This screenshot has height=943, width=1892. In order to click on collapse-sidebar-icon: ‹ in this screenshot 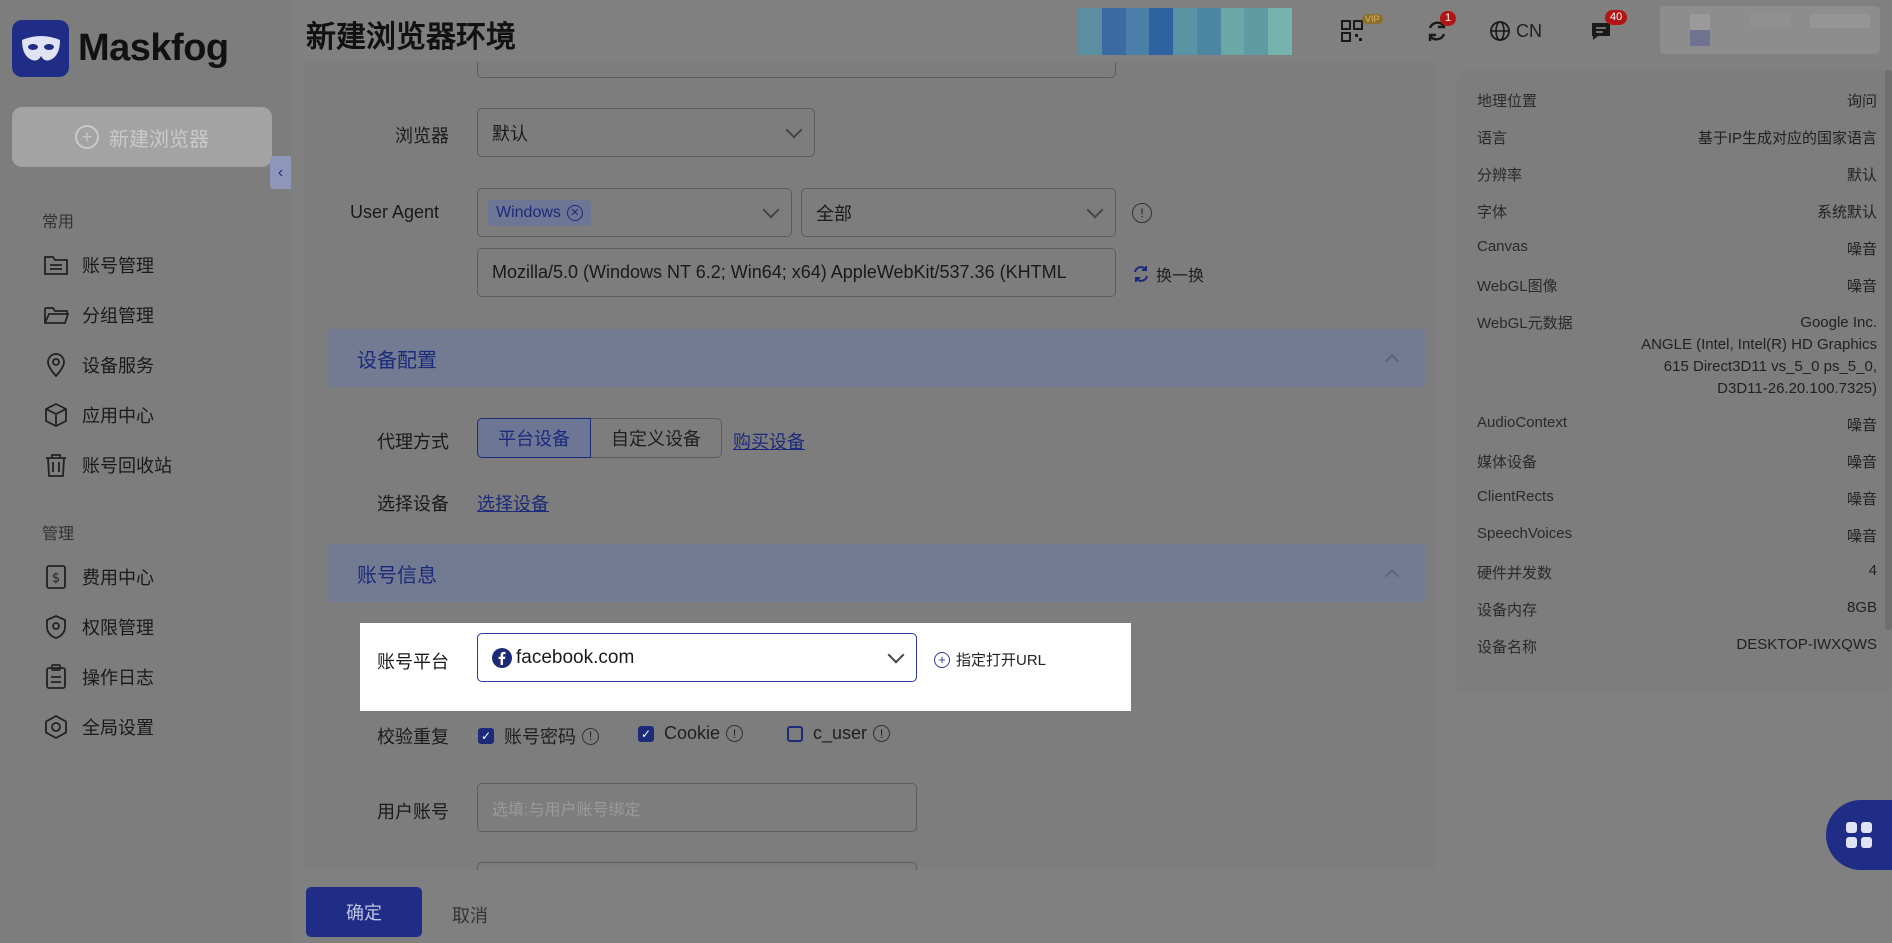, I will do `click(280, 172)`.